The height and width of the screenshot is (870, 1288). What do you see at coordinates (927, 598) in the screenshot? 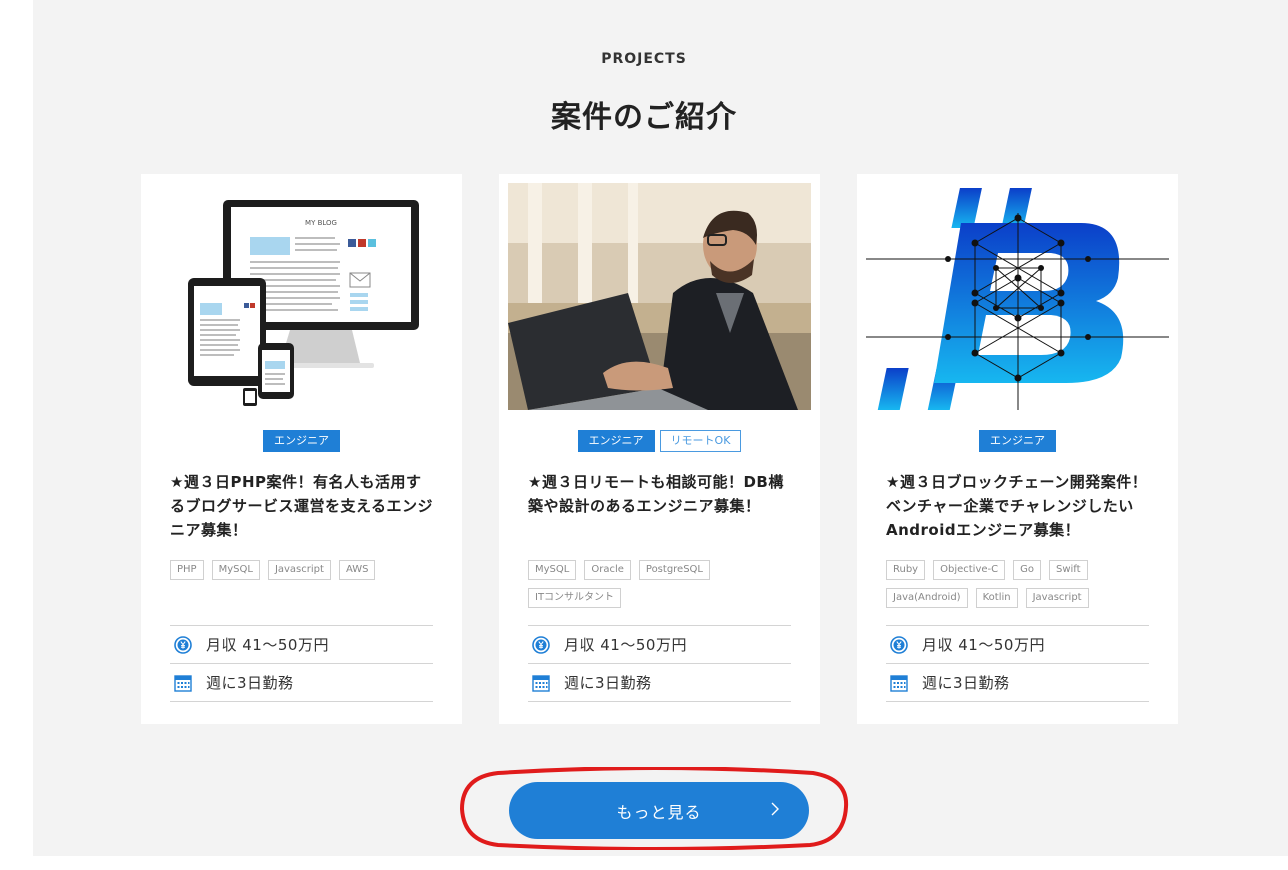
I see `skill-tag: Java(Android)` at bounding box center [927, 598].